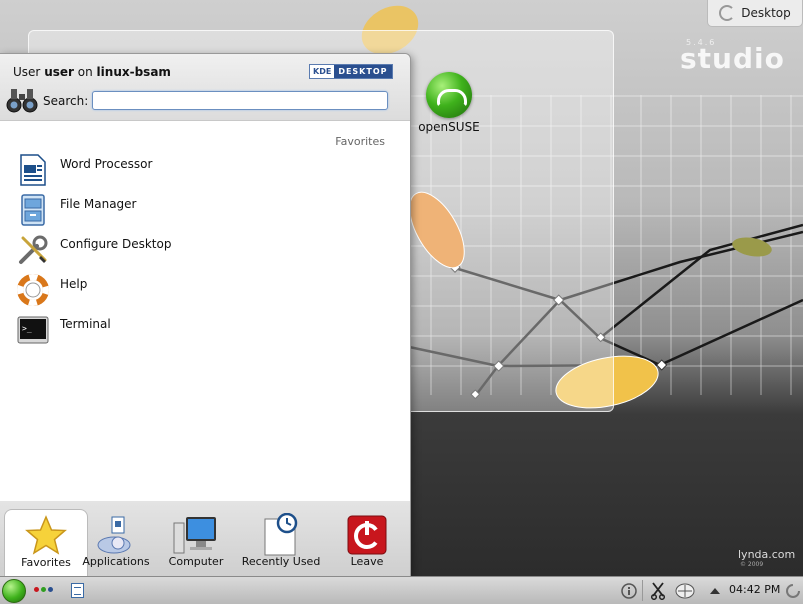  What do you see at coordinates (367, 535) in the screenshot?
I see `power-icon` at bounding box center [367, 535].